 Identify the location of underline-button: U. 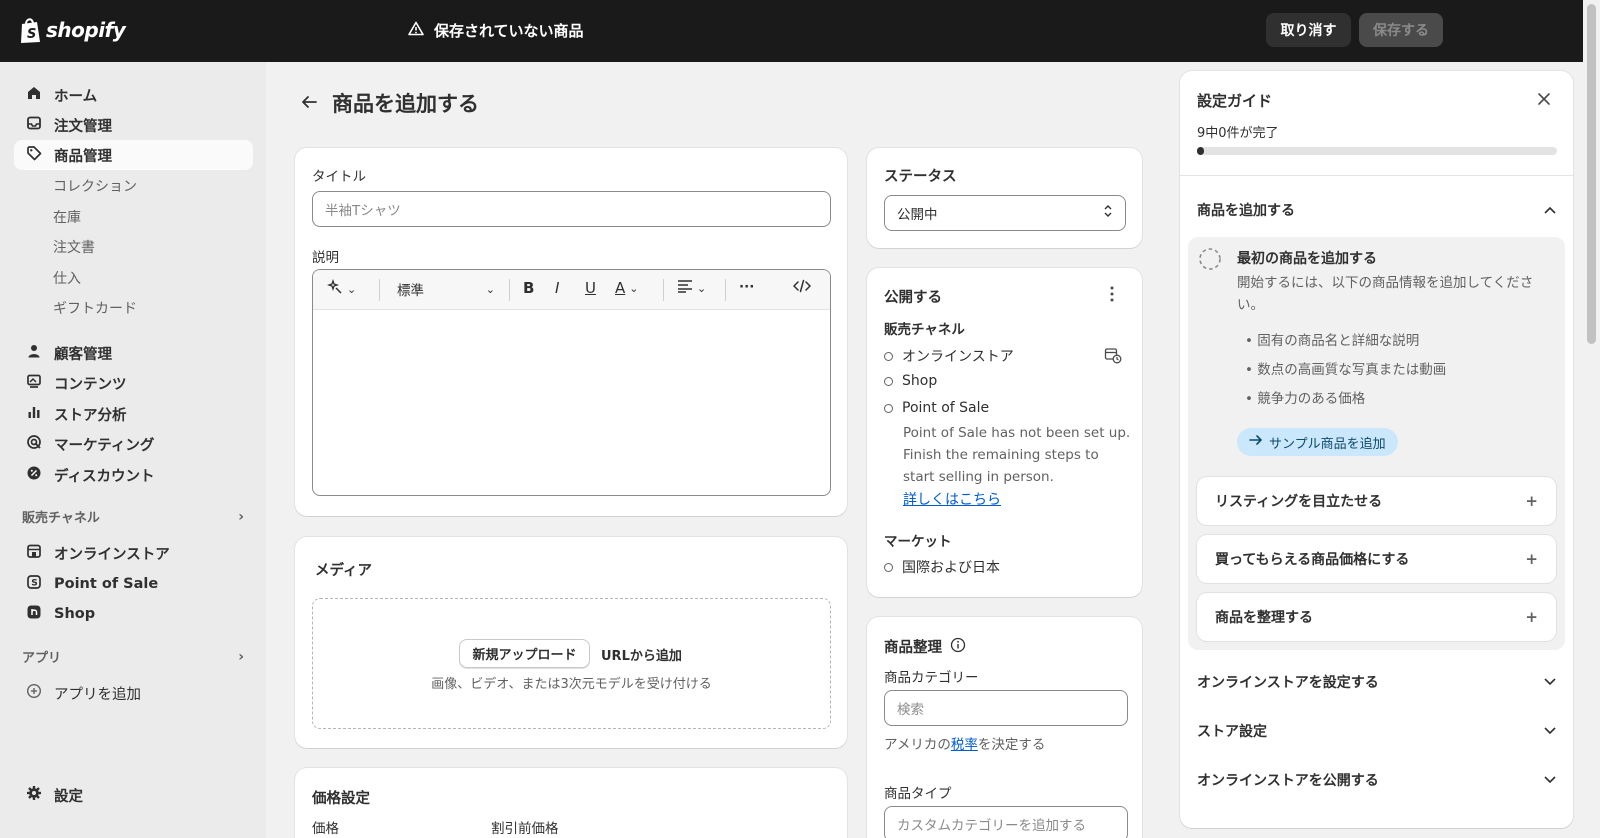
(590, 288).